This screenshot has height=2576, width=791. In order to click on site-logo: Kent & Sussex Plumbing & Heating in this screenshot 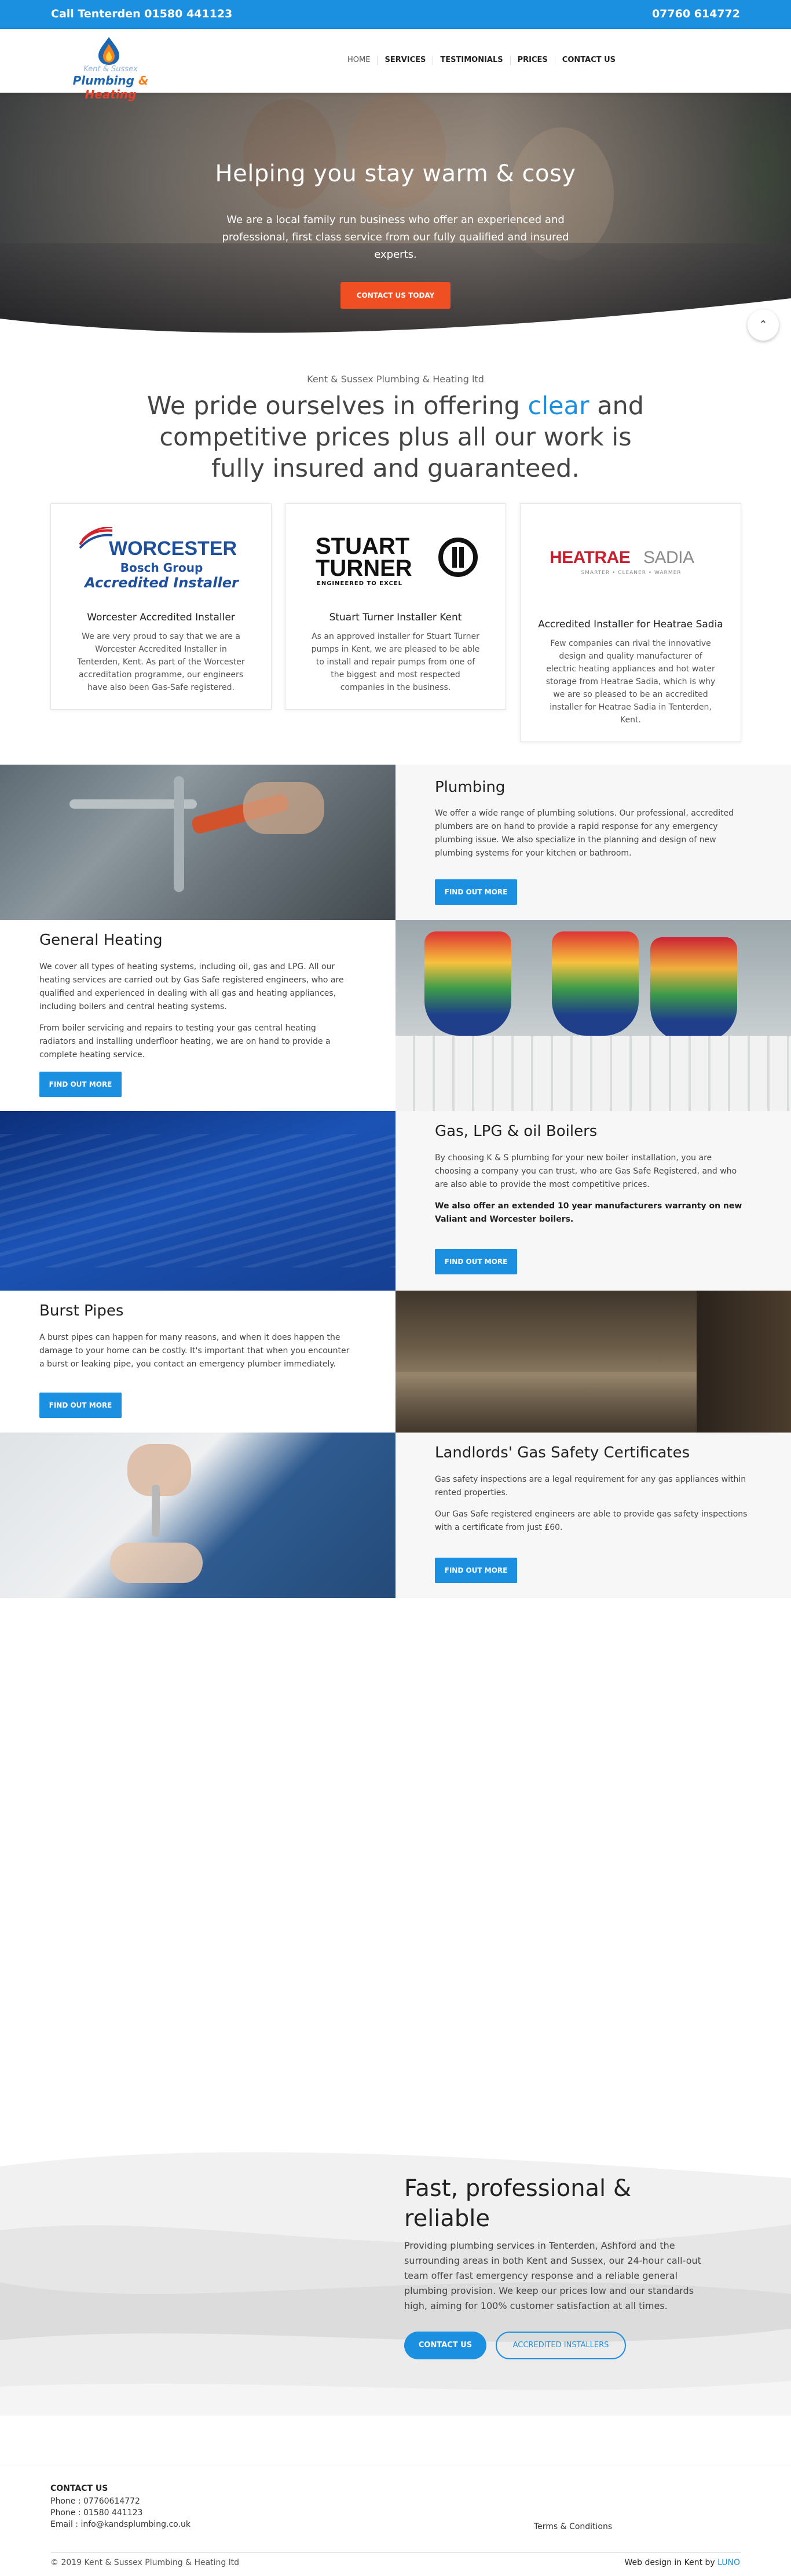, I will do `click(110, 68)`.